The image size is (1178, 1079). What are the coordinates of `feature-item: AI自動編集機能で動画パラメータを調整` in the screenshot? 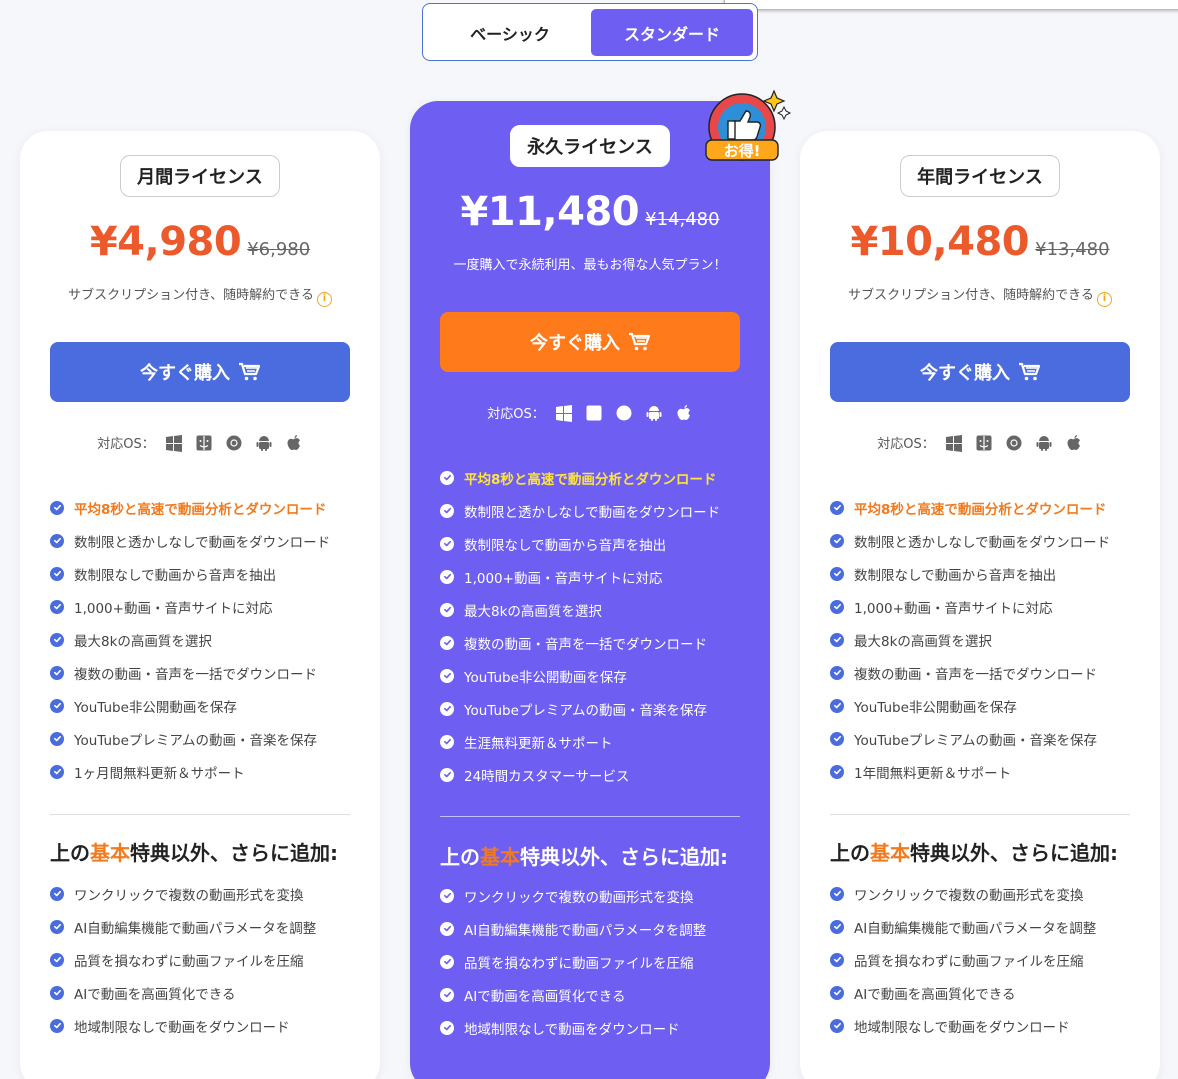 It's located at (210, 926).